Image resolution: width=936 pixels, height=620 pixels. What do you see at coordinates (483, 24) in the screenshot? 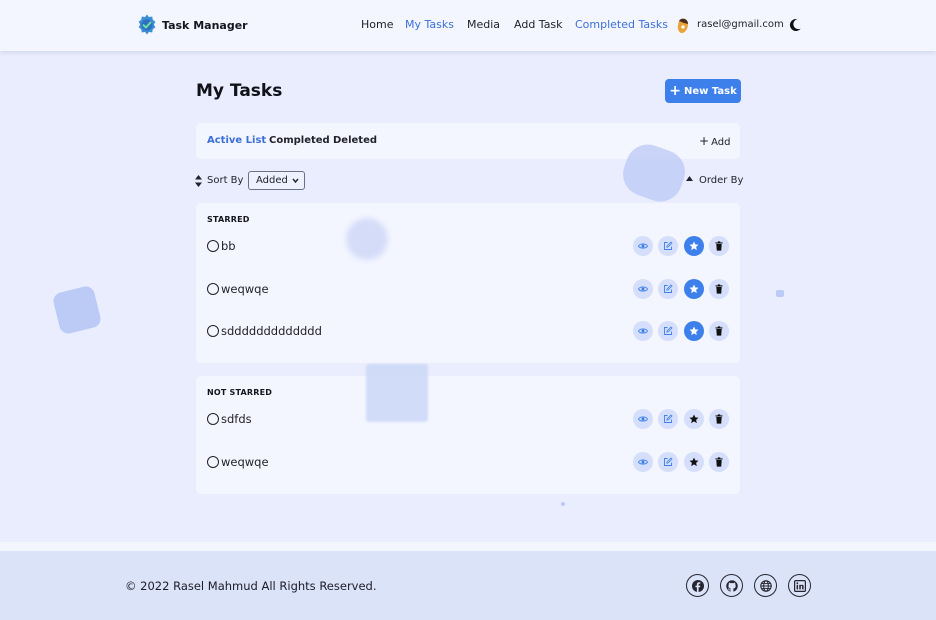
I see `nav-media: Media` at bounding box center [483, 24].